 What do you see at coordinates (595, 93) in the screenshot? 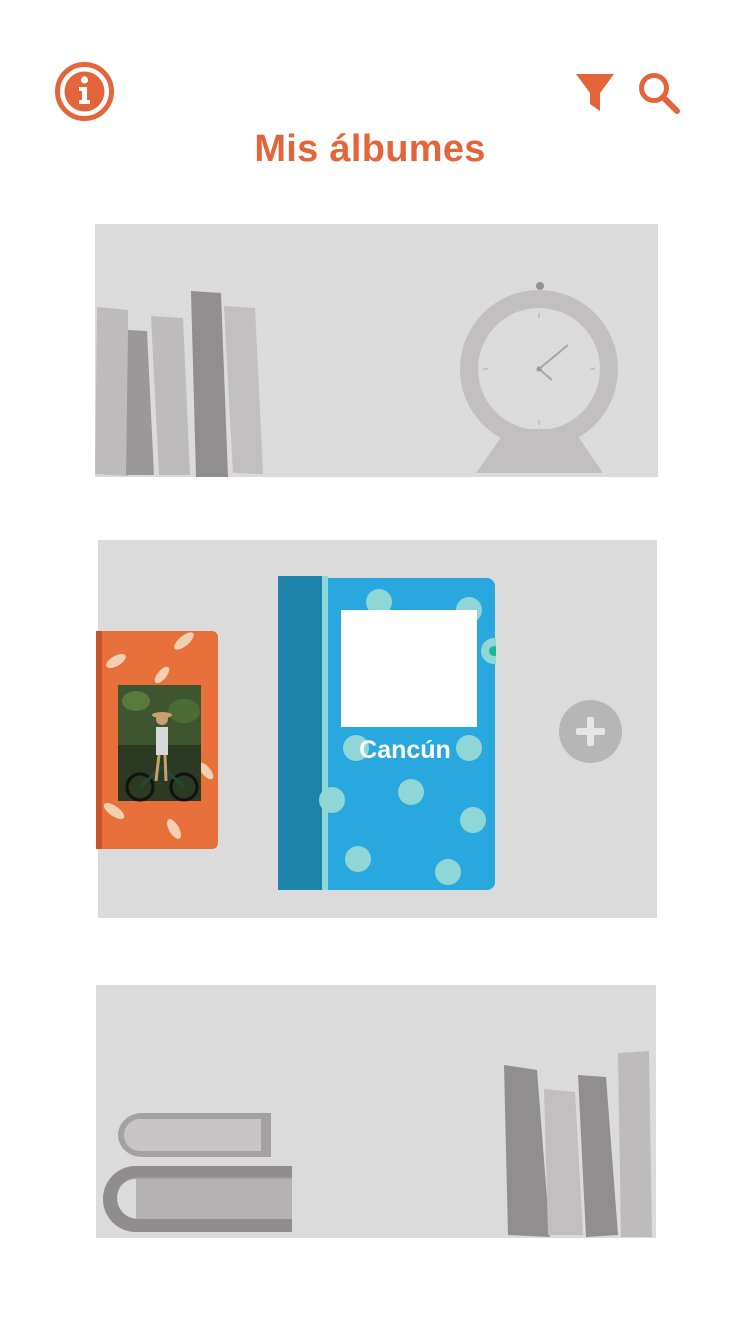
I see `filter-icon` at bounding box center [595, 93].